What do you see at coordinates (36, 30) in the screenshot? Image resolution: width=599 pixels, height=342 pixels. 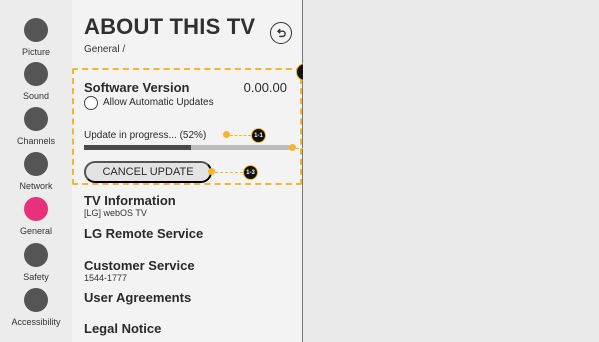 I see `picture-icon` at bounding box center [36, 30].